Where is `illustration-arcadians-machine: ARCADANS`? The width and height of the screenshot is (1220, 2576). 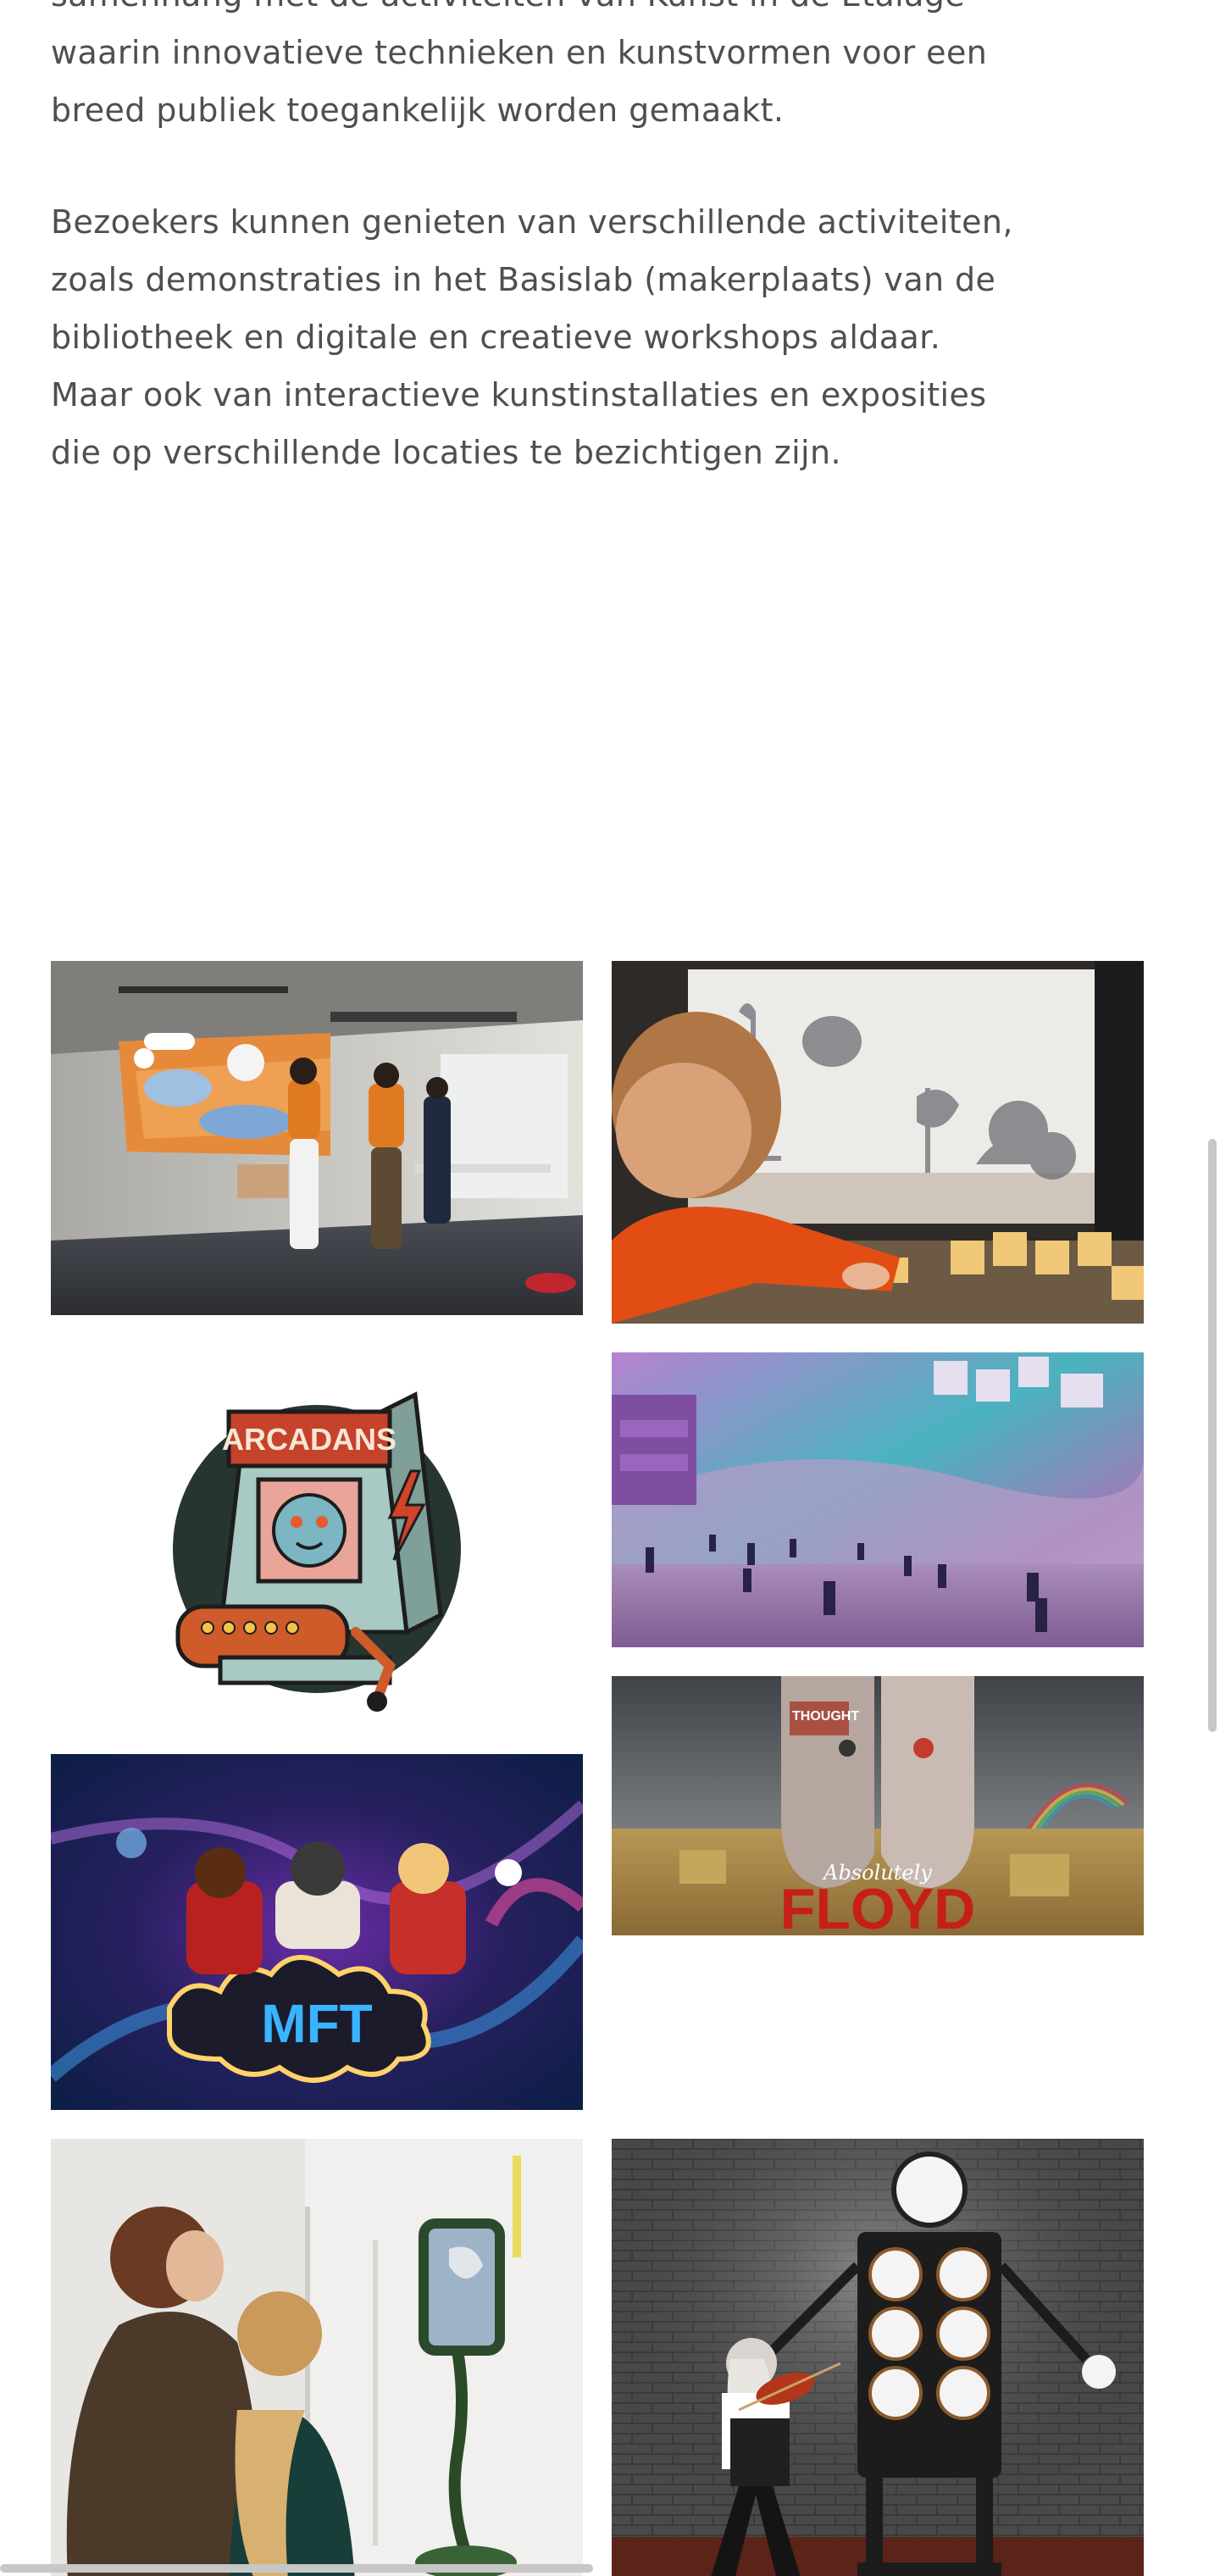 illustration-arcadians-machine: ARCADANS is located at coordinates (317, 1538).